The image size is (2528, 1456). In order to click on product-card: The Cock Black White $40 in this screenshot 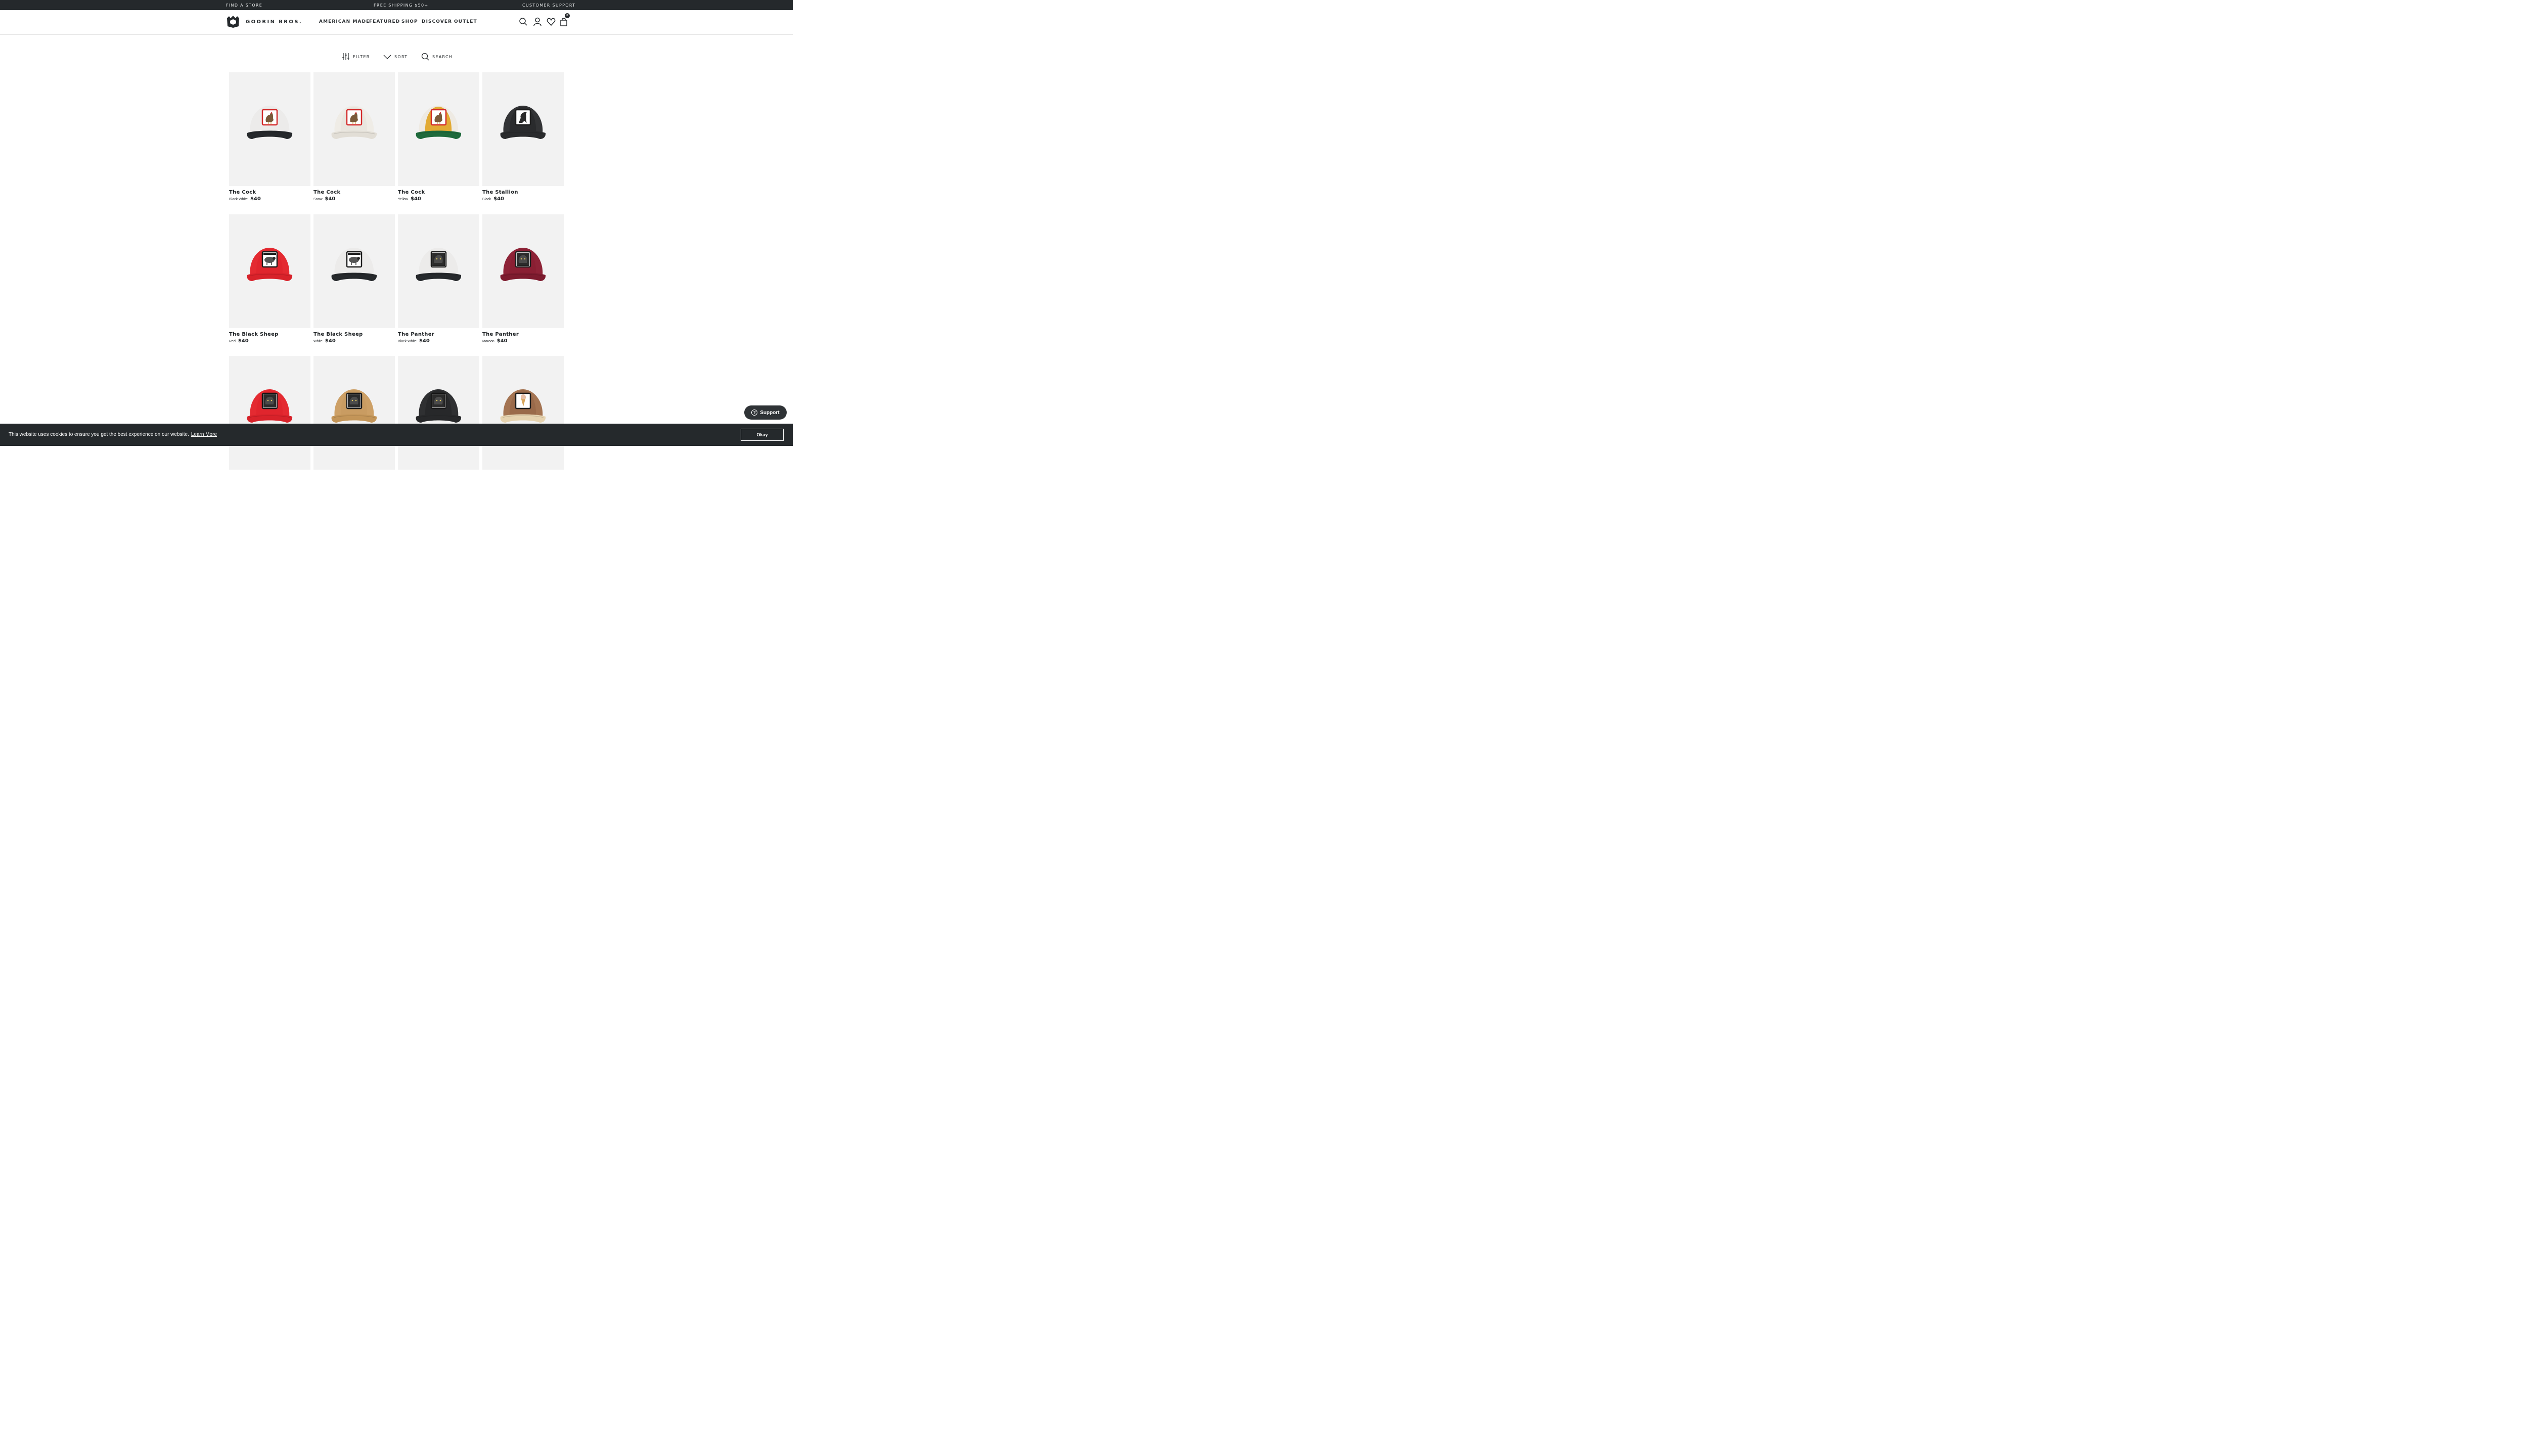, I will do `click(270, 137)`.